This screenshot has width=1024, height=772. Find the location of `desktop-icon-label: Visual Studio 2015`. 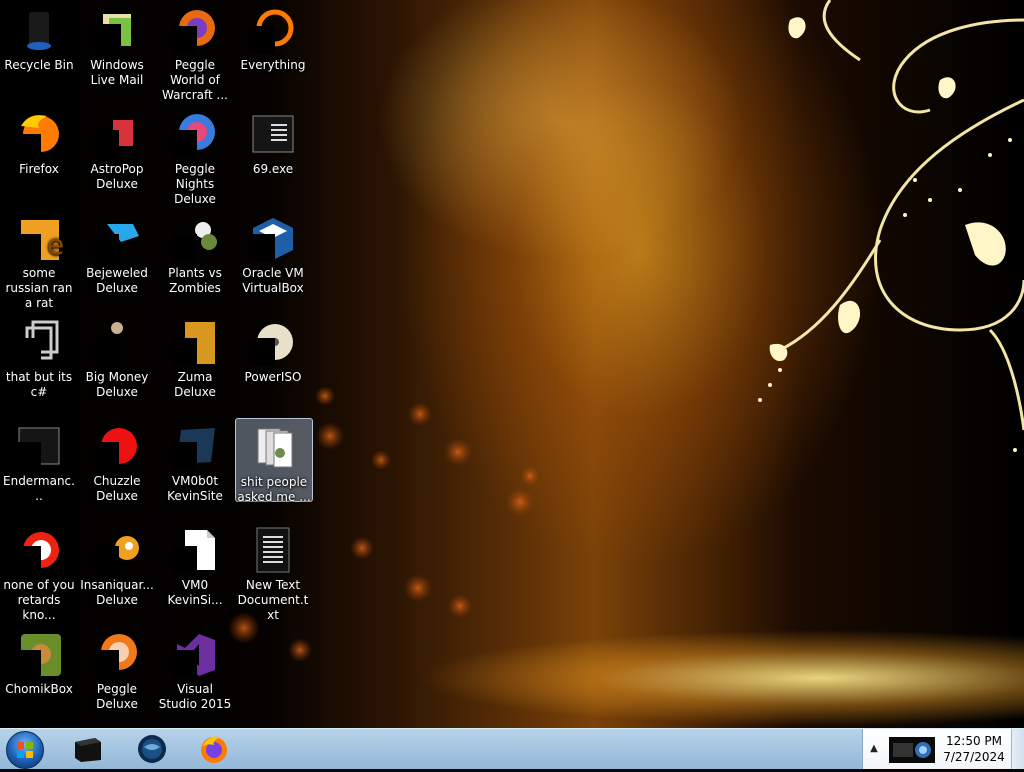

desktop-icon-label: Visual Studio 2015 is located at coordinates (195, 696).